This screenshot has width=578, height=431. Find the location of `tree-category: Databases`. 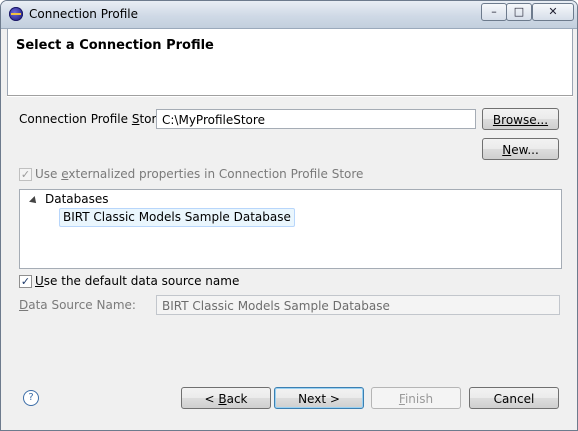

tree-category: Databases is located at coordinates (77, 199).